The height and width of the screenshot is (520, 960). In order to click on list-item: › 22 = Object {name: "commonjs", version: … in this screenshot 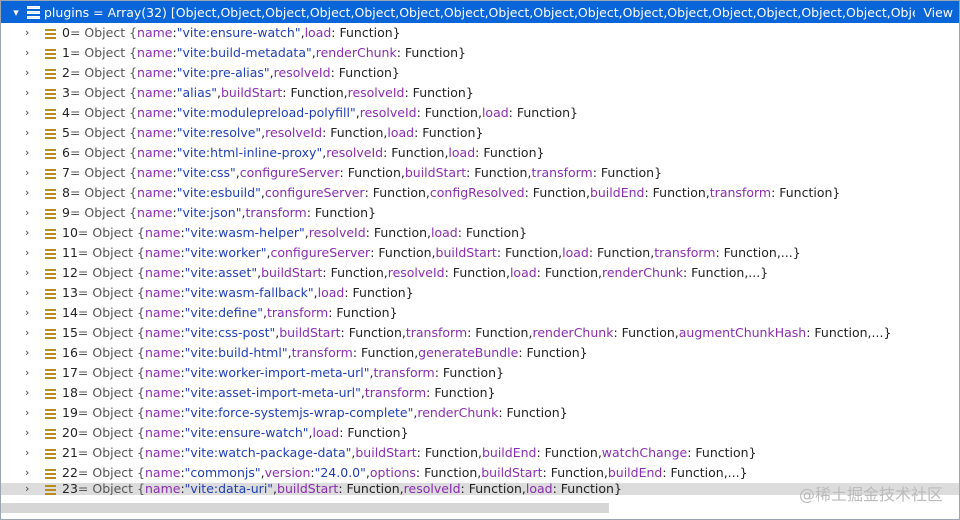, I will do `click(480, 473)`.